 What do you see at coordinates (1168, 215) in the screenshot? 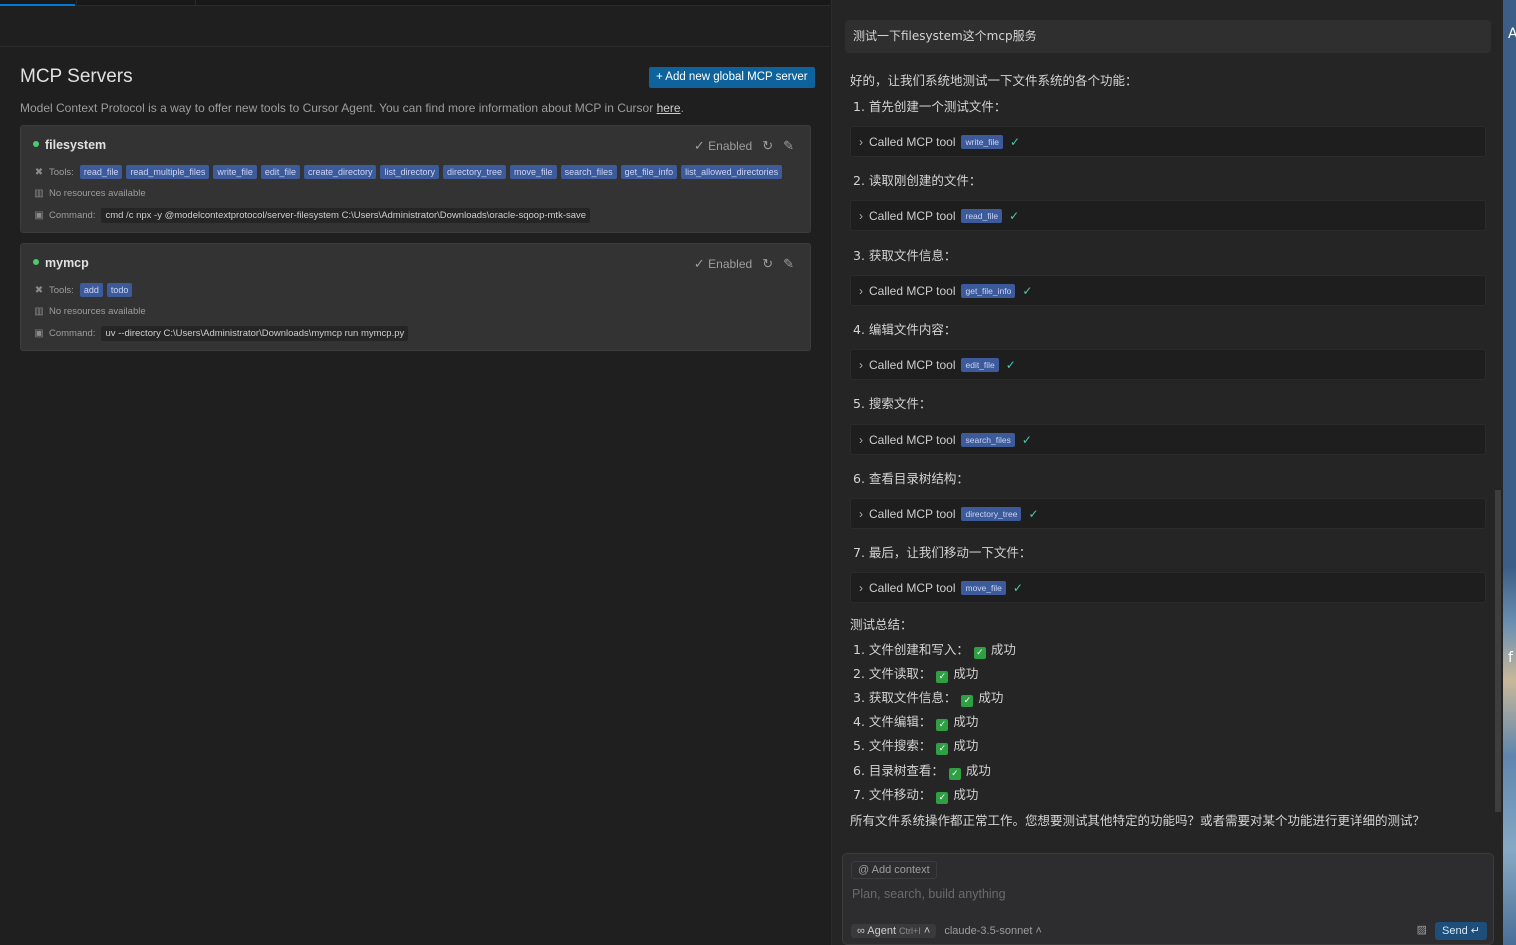
I see `tool-call-read-file: › Called MCP tool read_file ✓` at bounding box center [1168, 215].